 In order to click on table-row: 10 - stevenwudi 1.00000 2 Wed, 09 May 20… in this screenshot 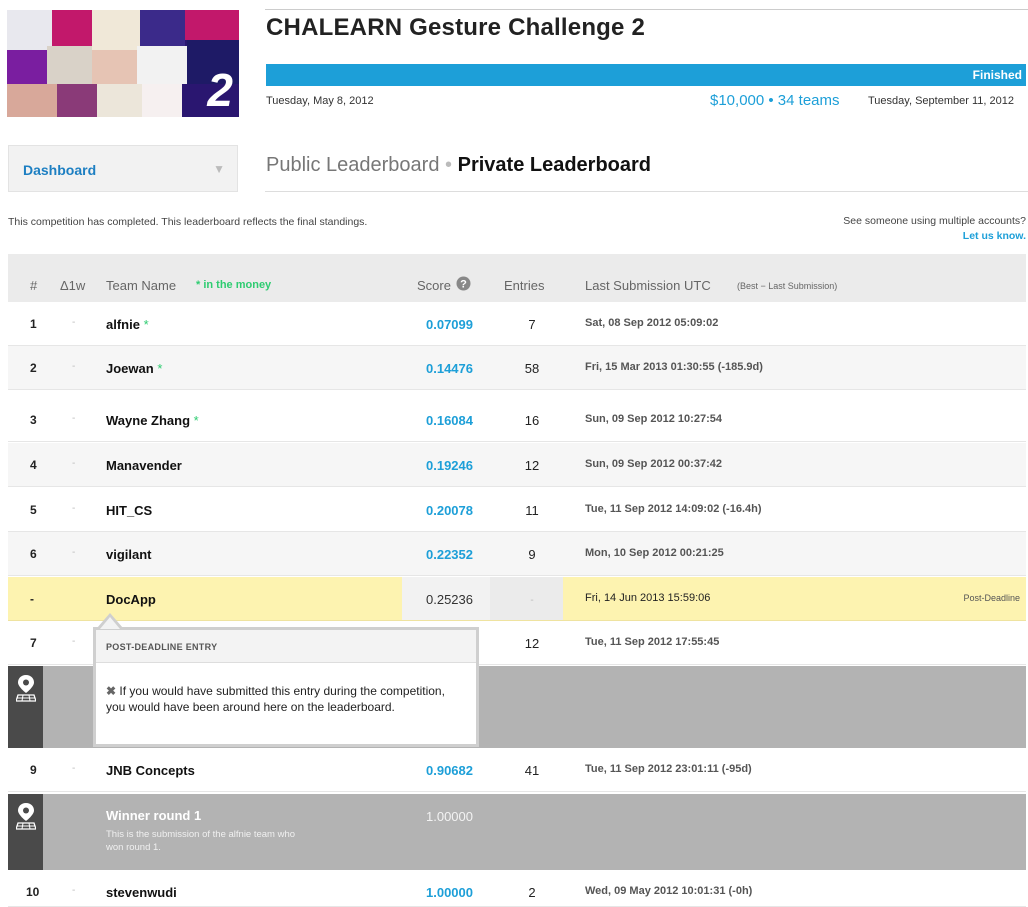, I will do `click(517, 888)`.